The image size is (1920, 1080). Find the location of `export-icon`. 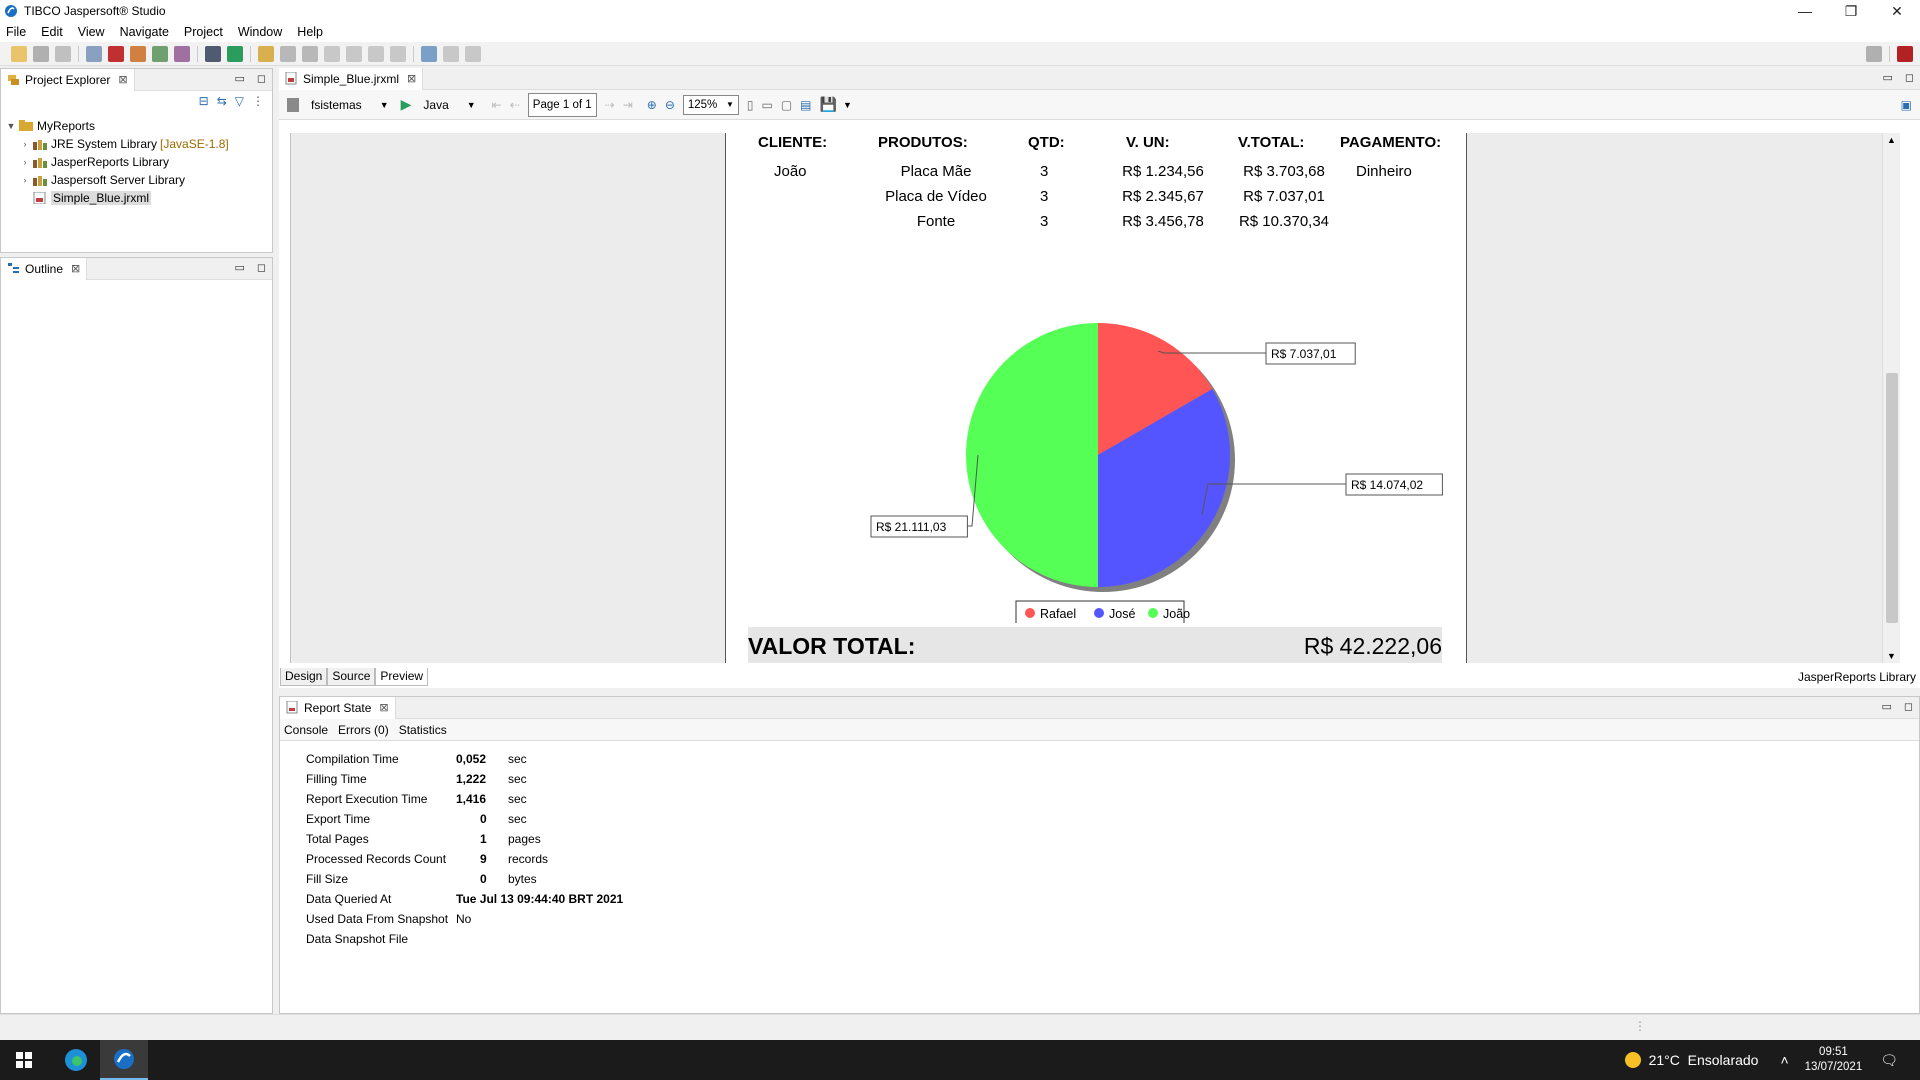

export-icon is located at coordinates (160, 53).